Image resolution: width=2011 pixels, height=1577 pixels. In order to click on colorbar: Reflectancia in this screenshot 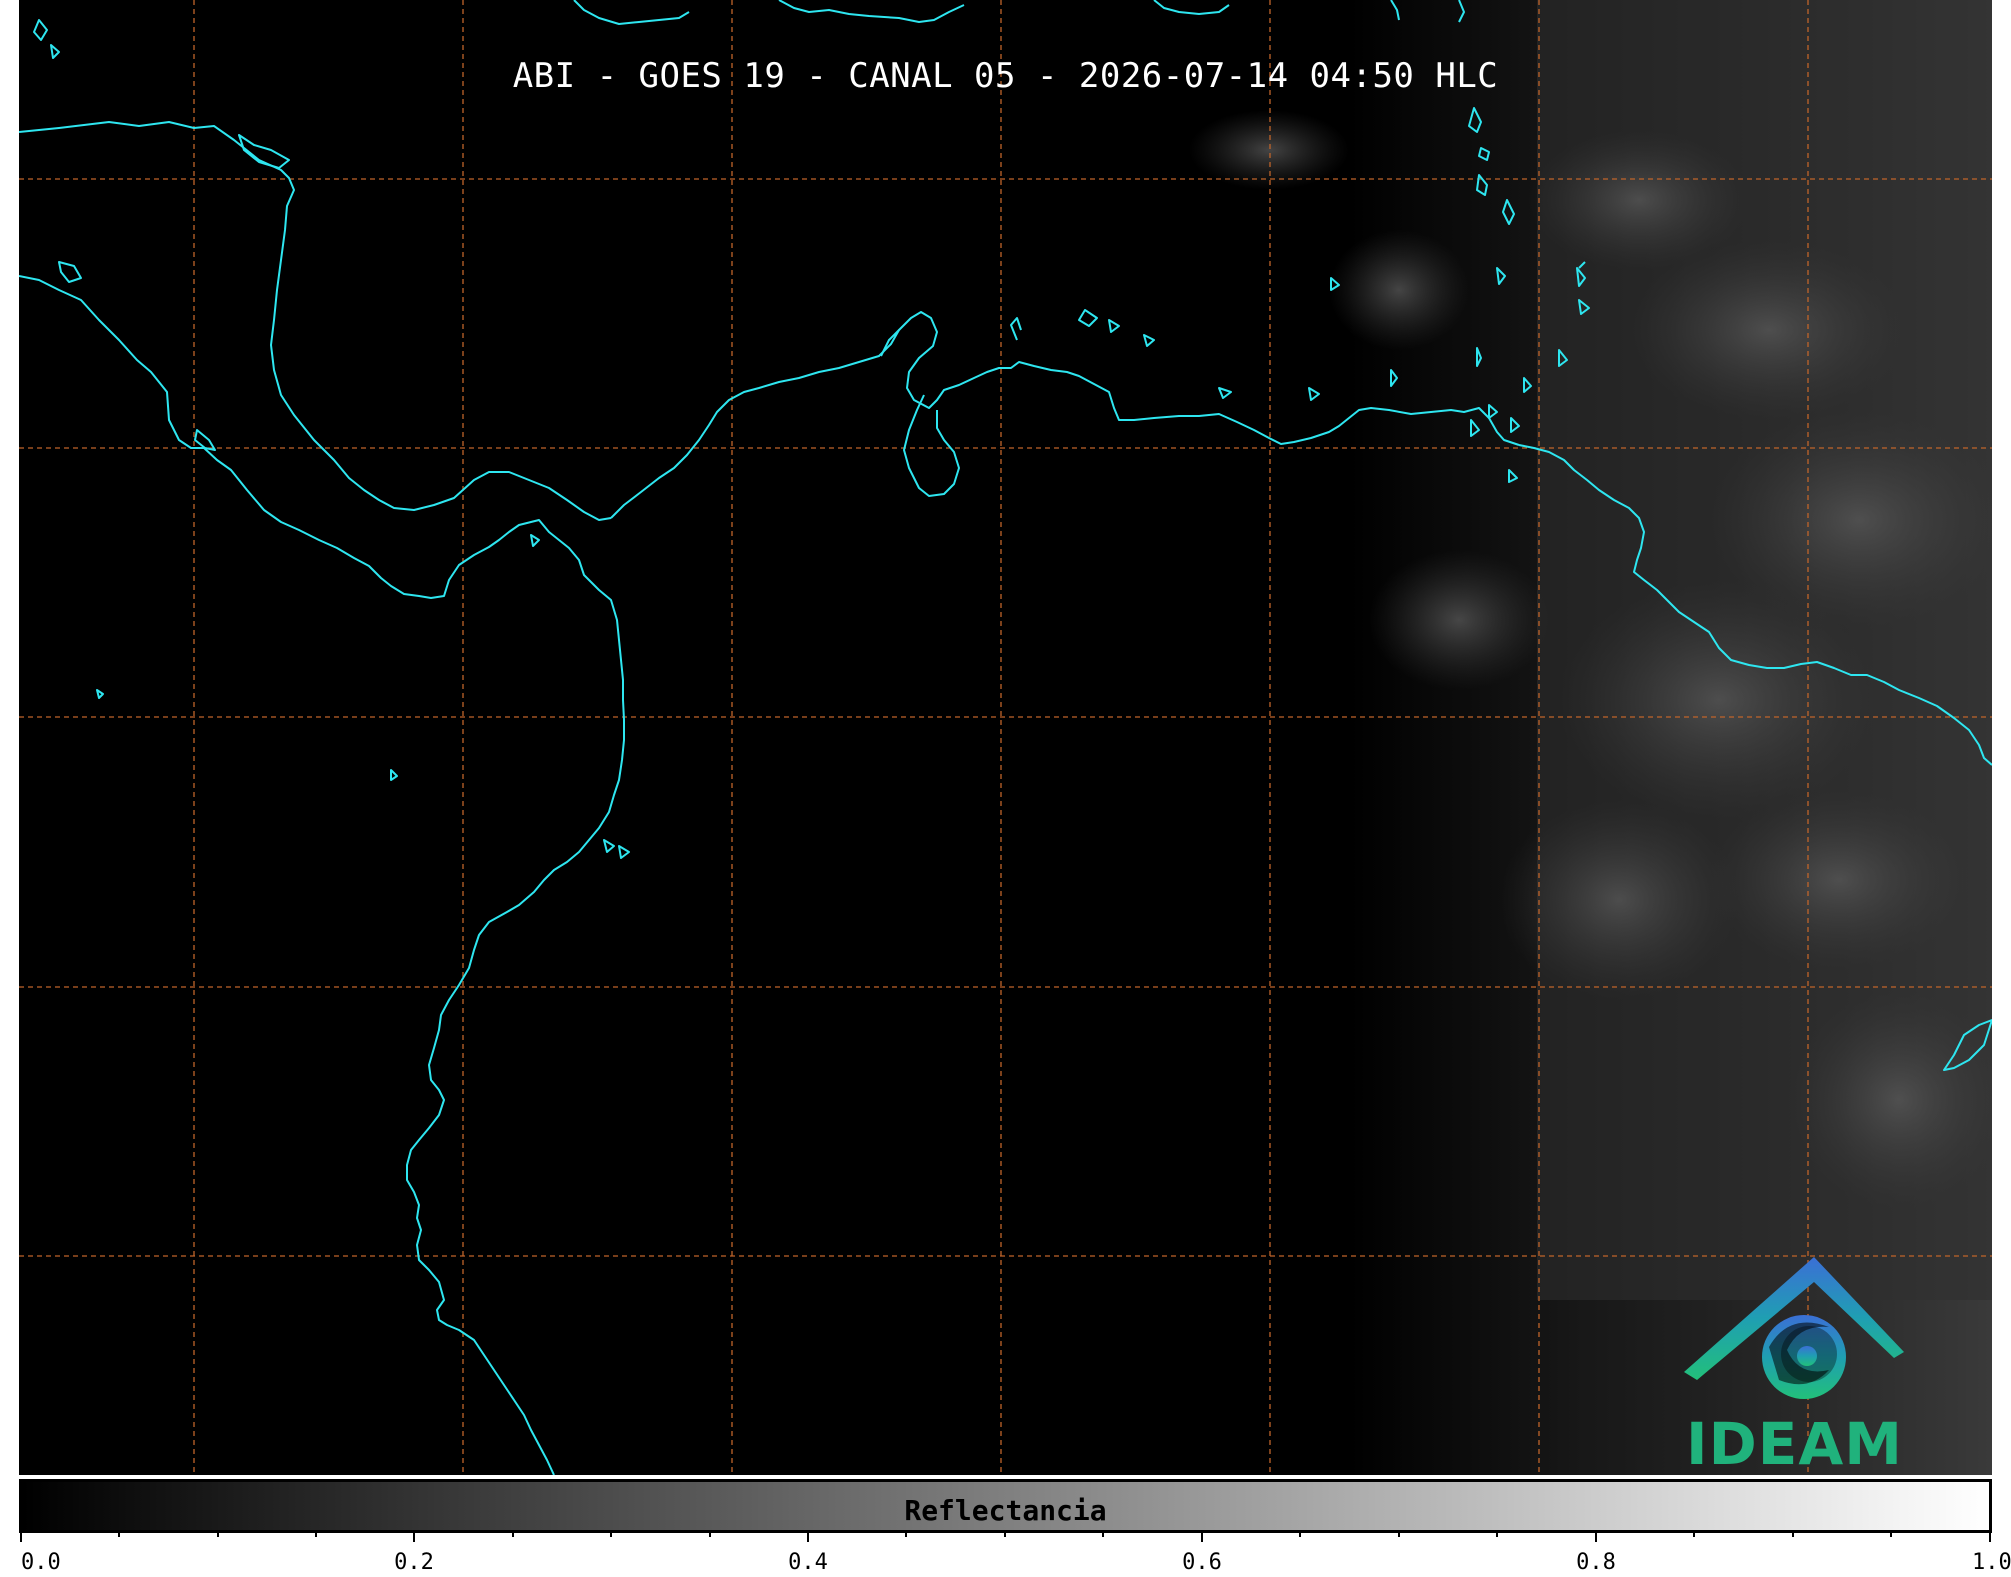, I will do `click(1005, 1506)`.